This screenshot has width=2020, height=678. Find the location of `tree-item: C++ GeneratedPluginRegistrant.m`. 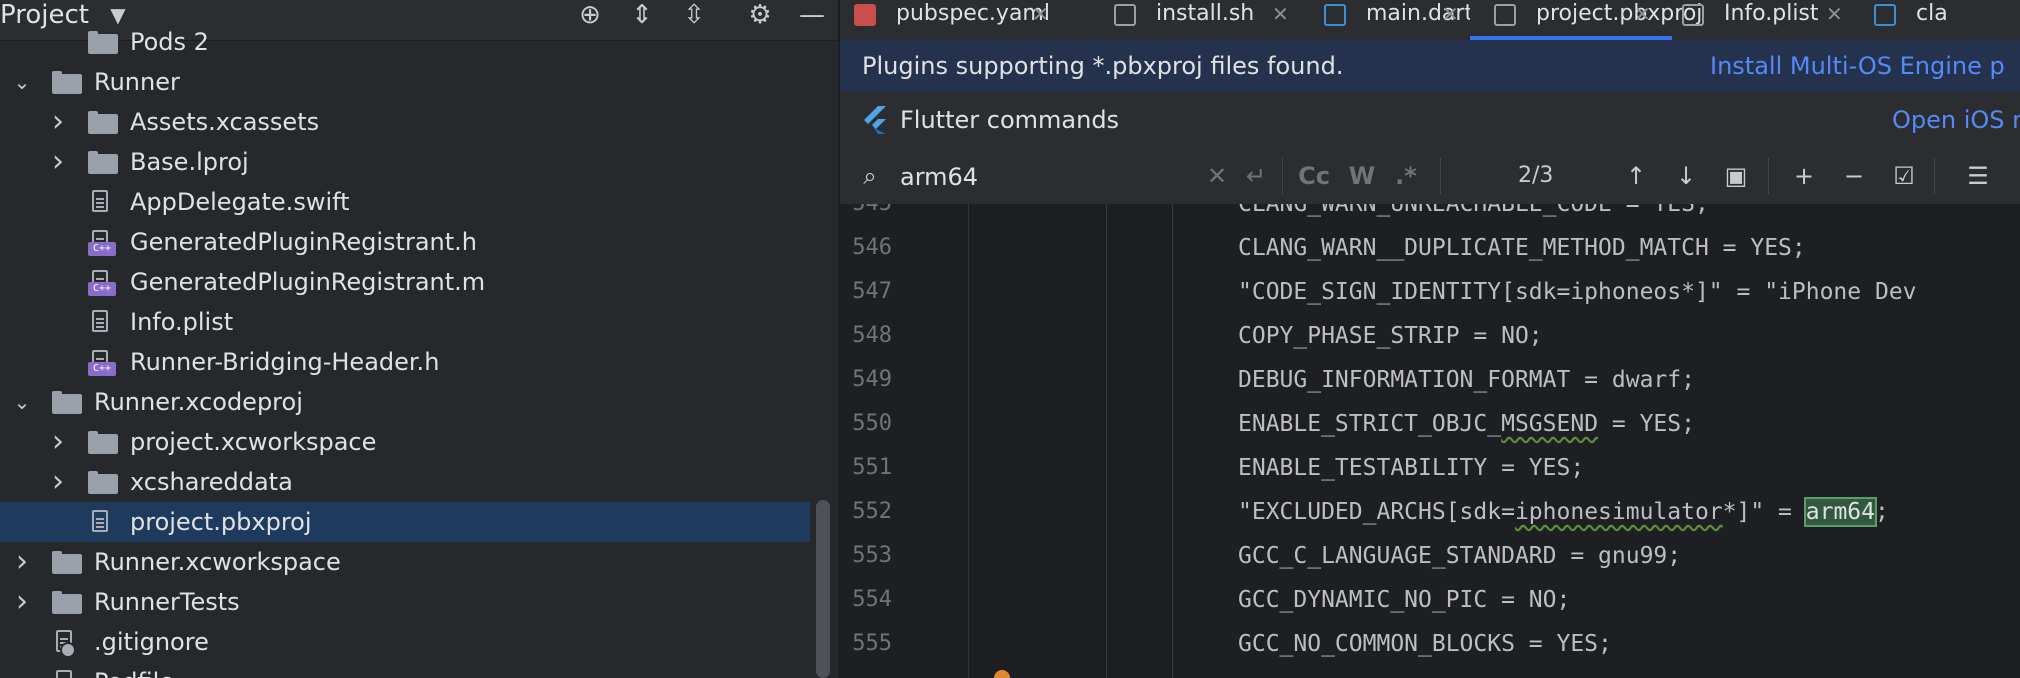

tree-item: C++ GeneratedPluginRegistrant.m is located at coordinates (405, 282).